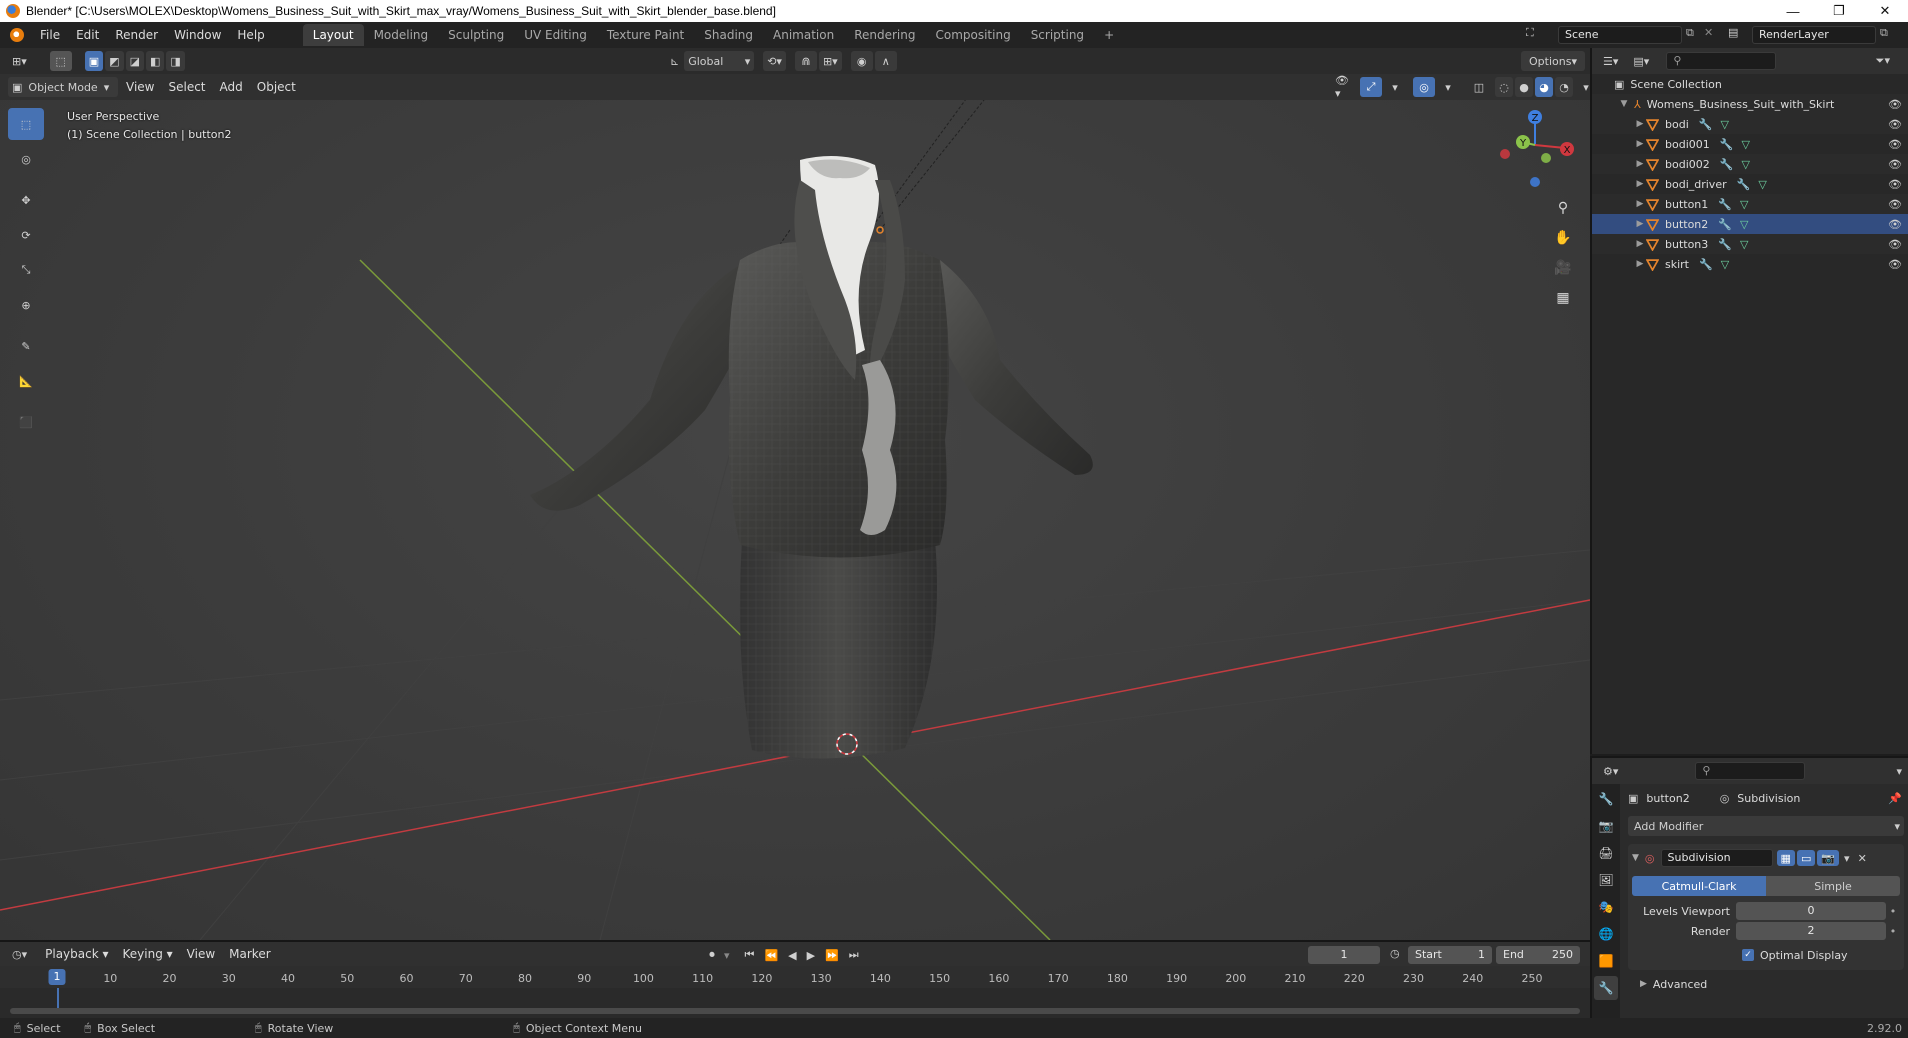 The height and width of the screenshot is (1038, 1908). I want to click on shading-wireframe-icon: ◌, so click(1504, 87).